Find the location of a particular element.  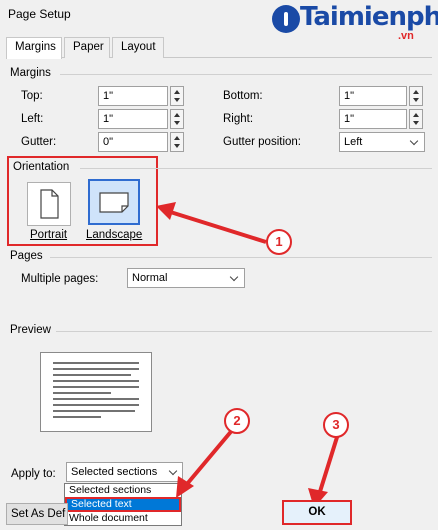

orientation-heading: Orientation is located at coordinates (41, 167).